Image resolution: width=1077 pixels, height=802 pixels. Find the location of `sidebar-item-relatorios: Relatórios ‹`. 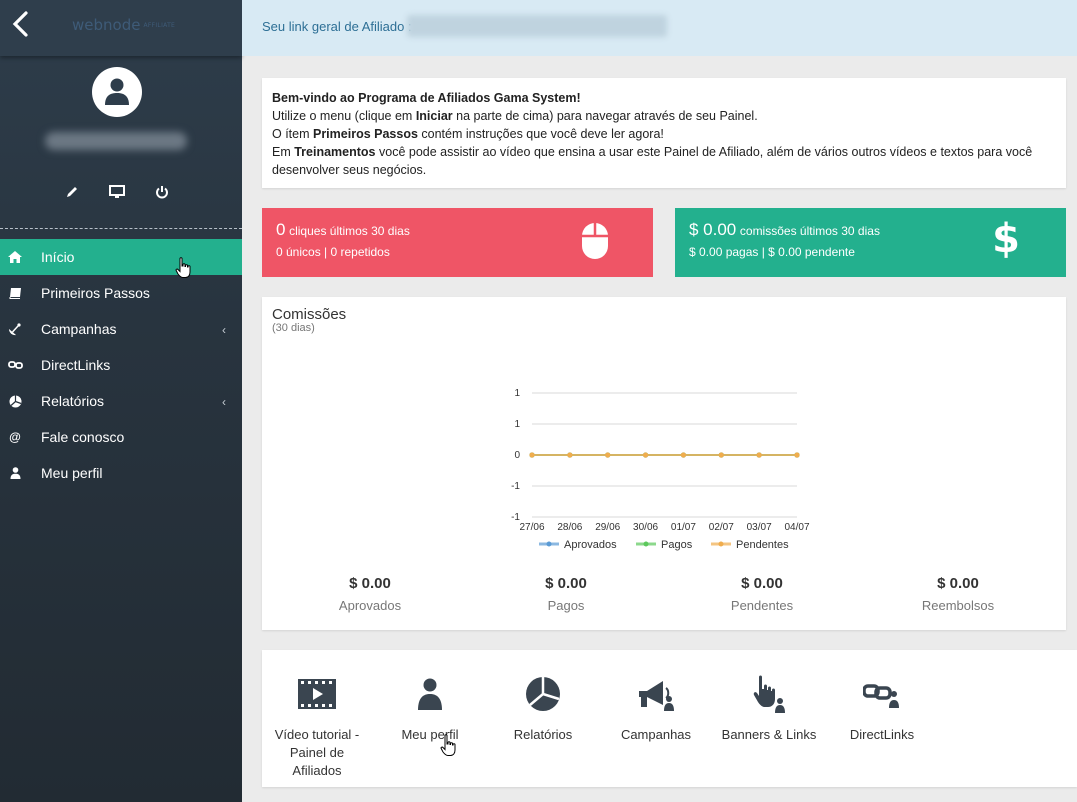

sidebar-item-relatorios: Relatórios ‹ is located at coordinates (121, 401).